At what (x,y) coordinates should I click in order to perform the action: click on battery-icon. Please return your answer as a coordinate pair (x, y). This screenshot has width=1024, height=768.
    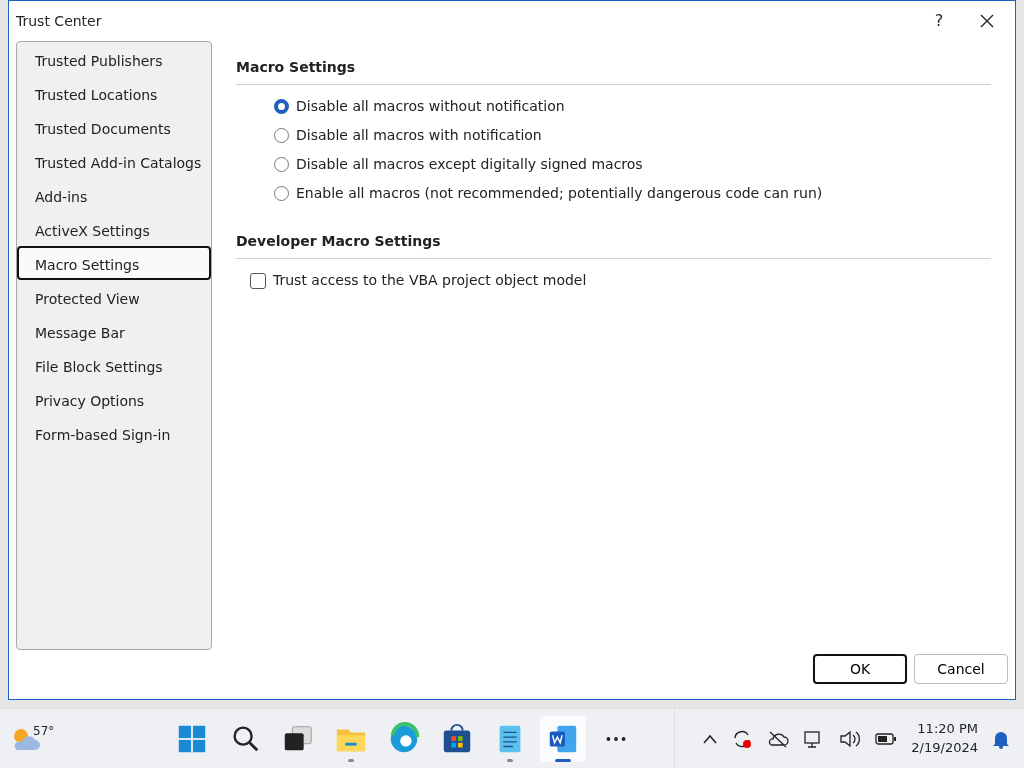
    Looking at the image, I should click on (886, 738).